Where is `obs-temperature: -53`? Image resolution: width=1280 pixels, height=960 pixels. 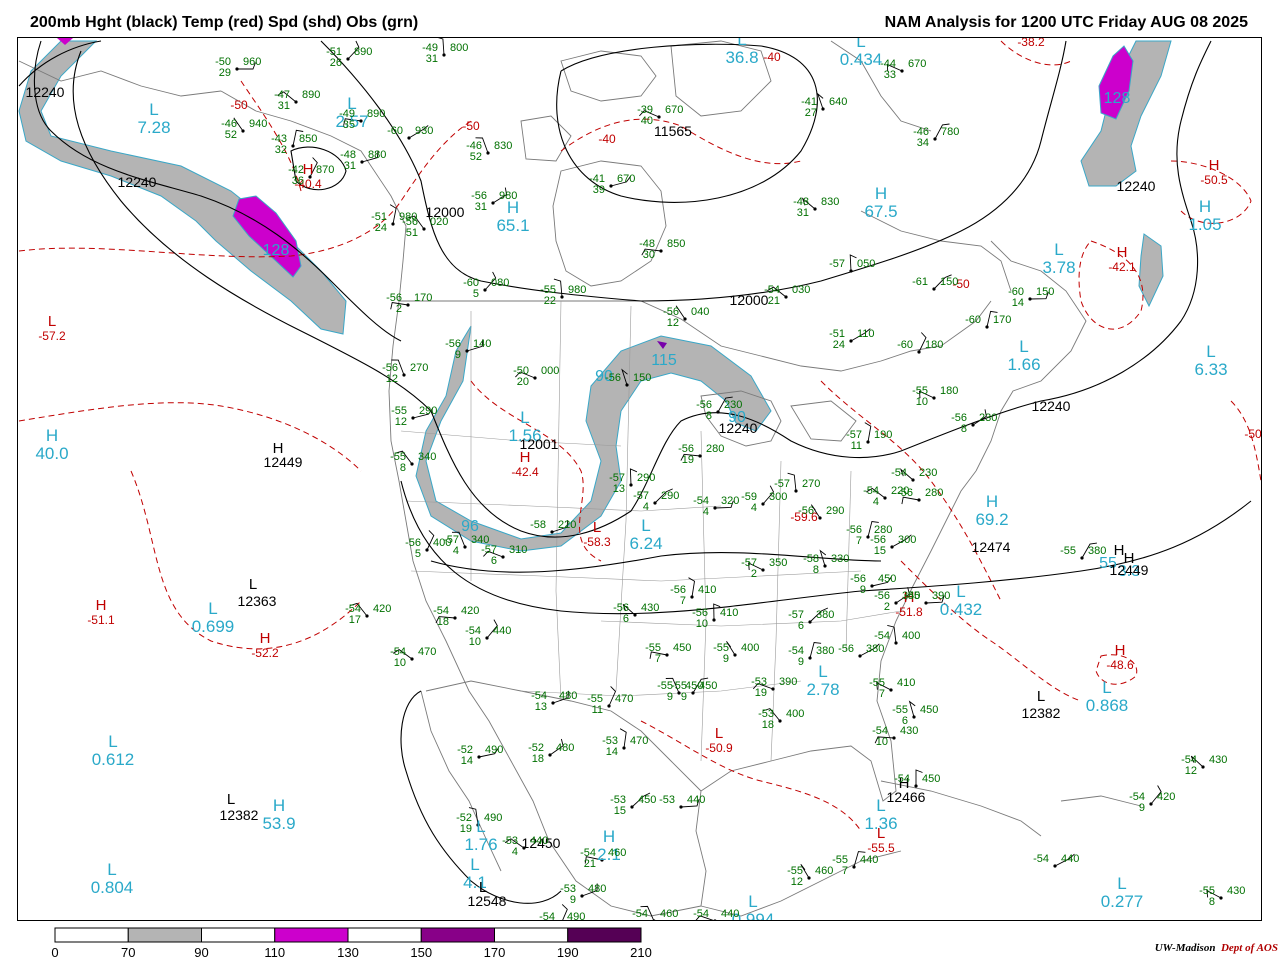
obs-temperature: -53 is located at coordinates (667, 800).